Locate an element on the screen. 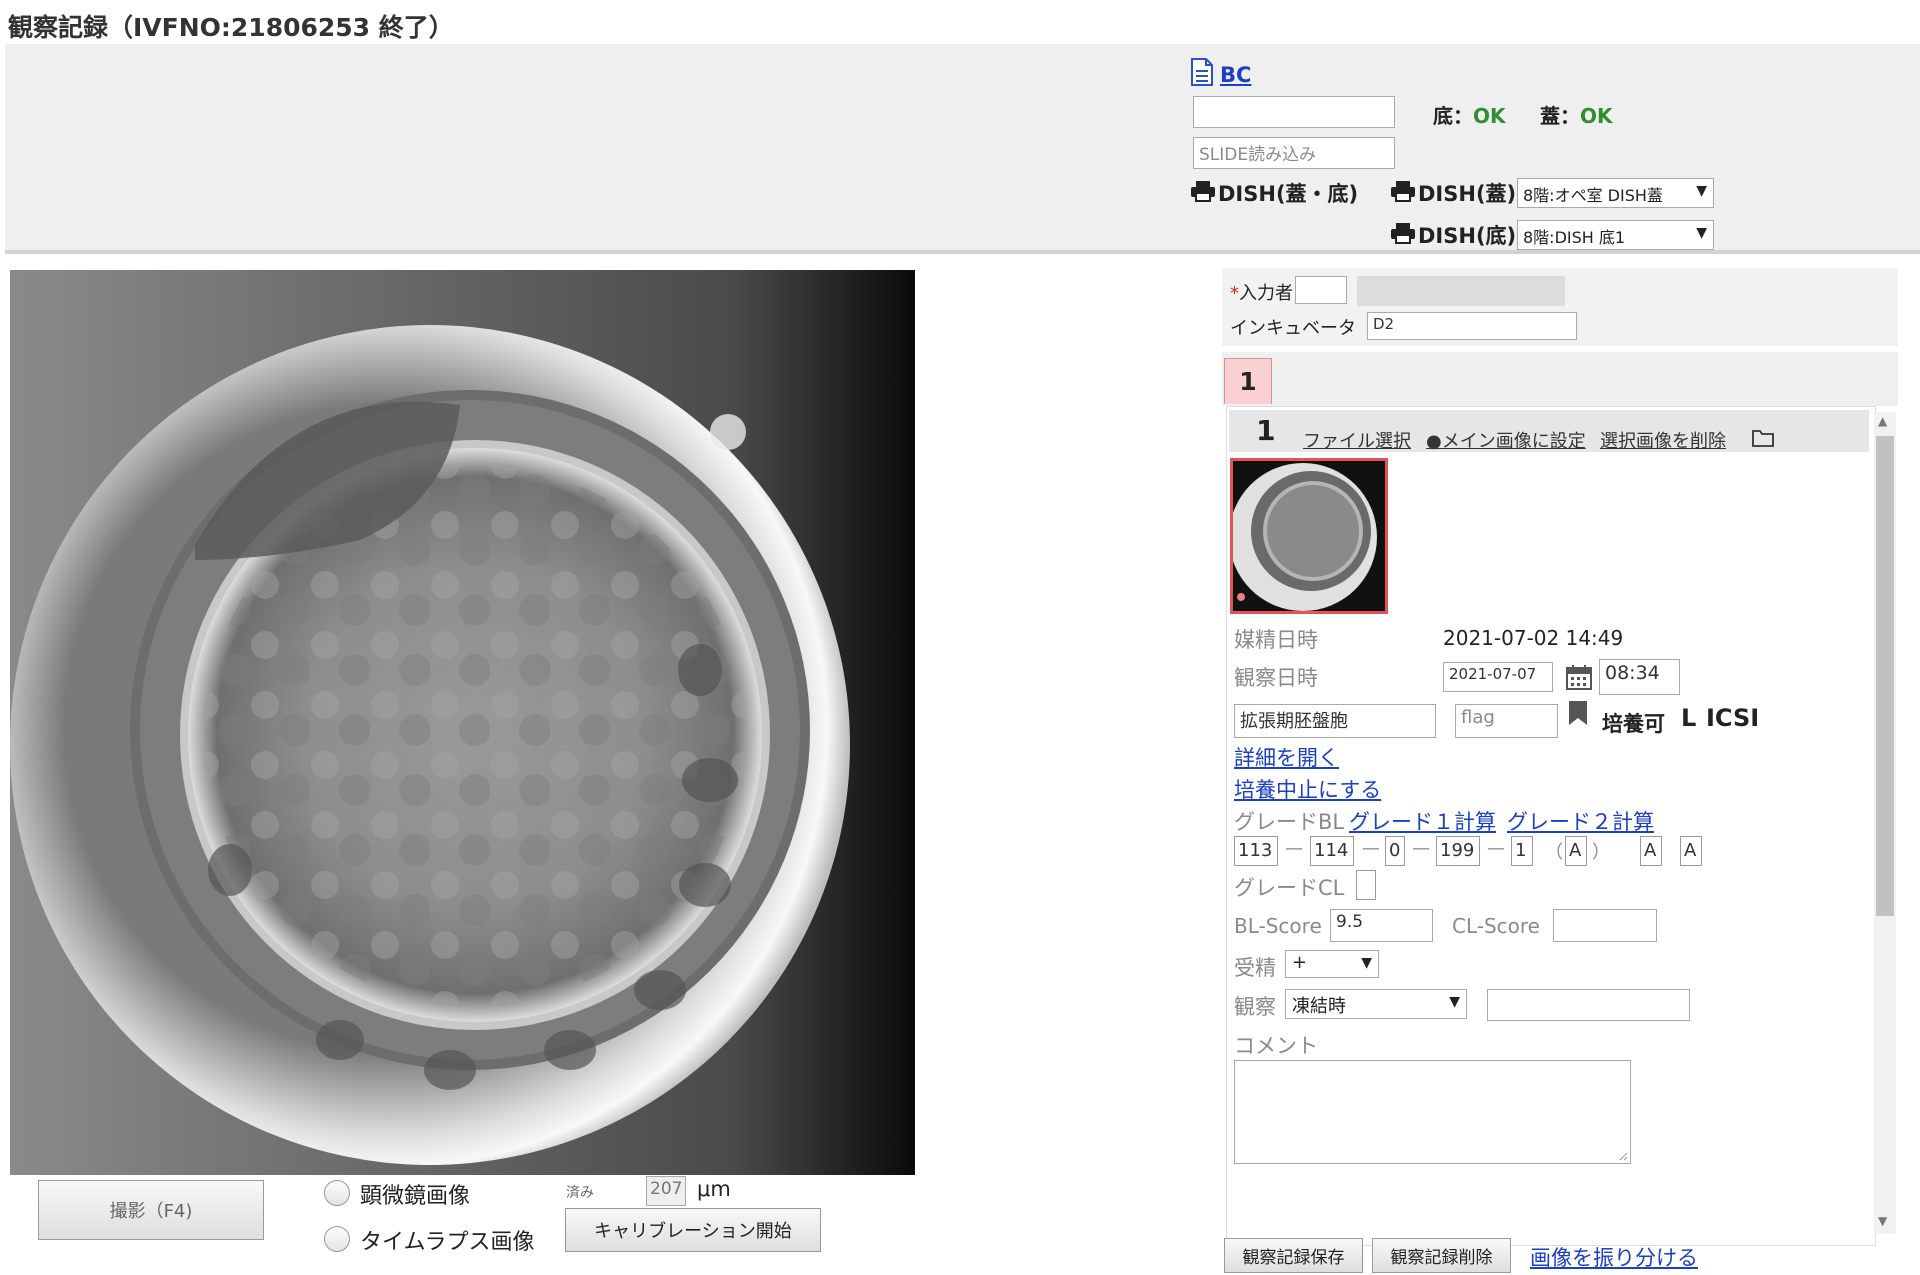  scroll-up-arrow: ▲ is located at coordinates (1882, 421).